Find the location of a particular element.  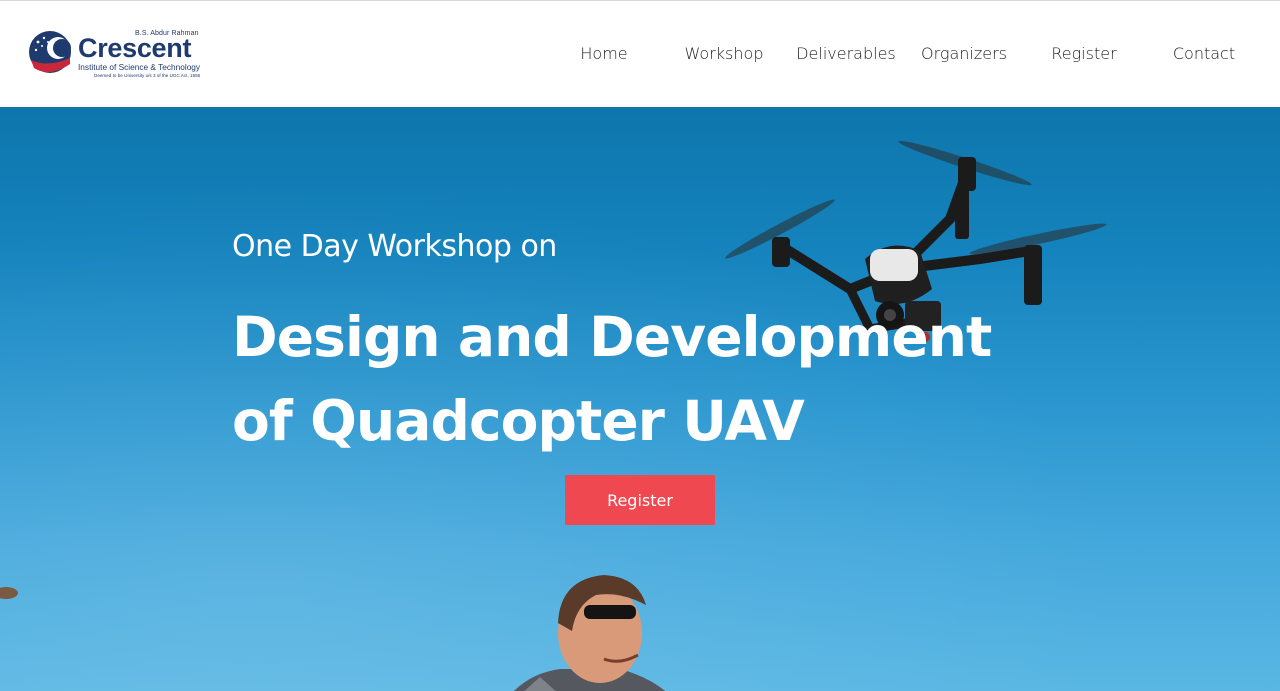

nav-organizers: Organizers is located at coordinates (964, 54).